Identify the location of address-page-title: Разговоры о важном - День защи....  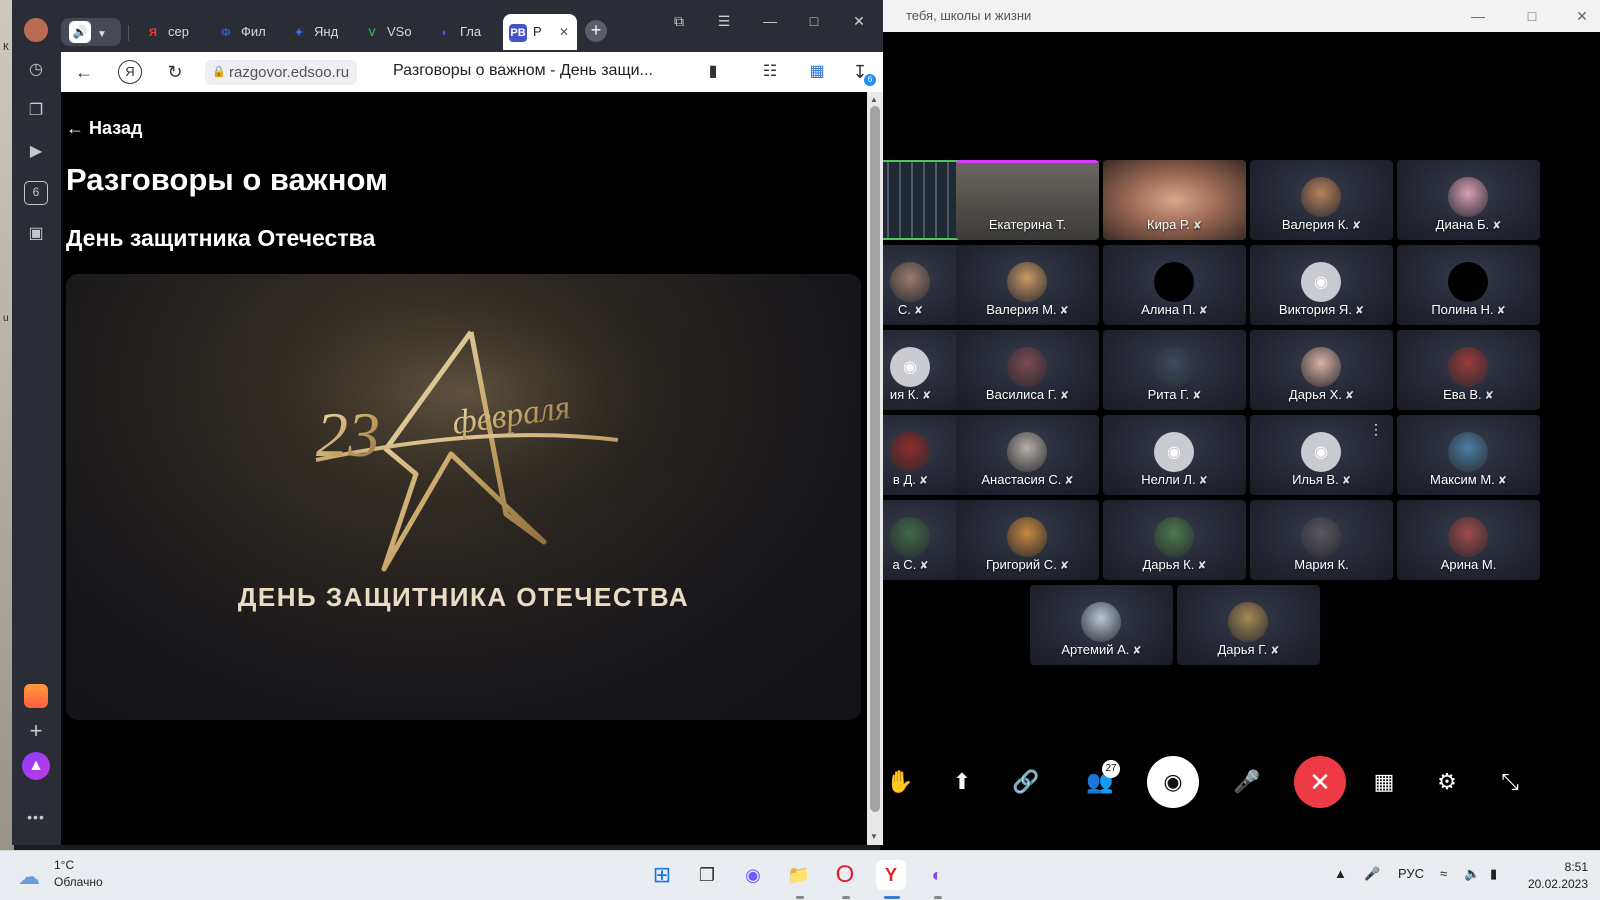
(523, 71).